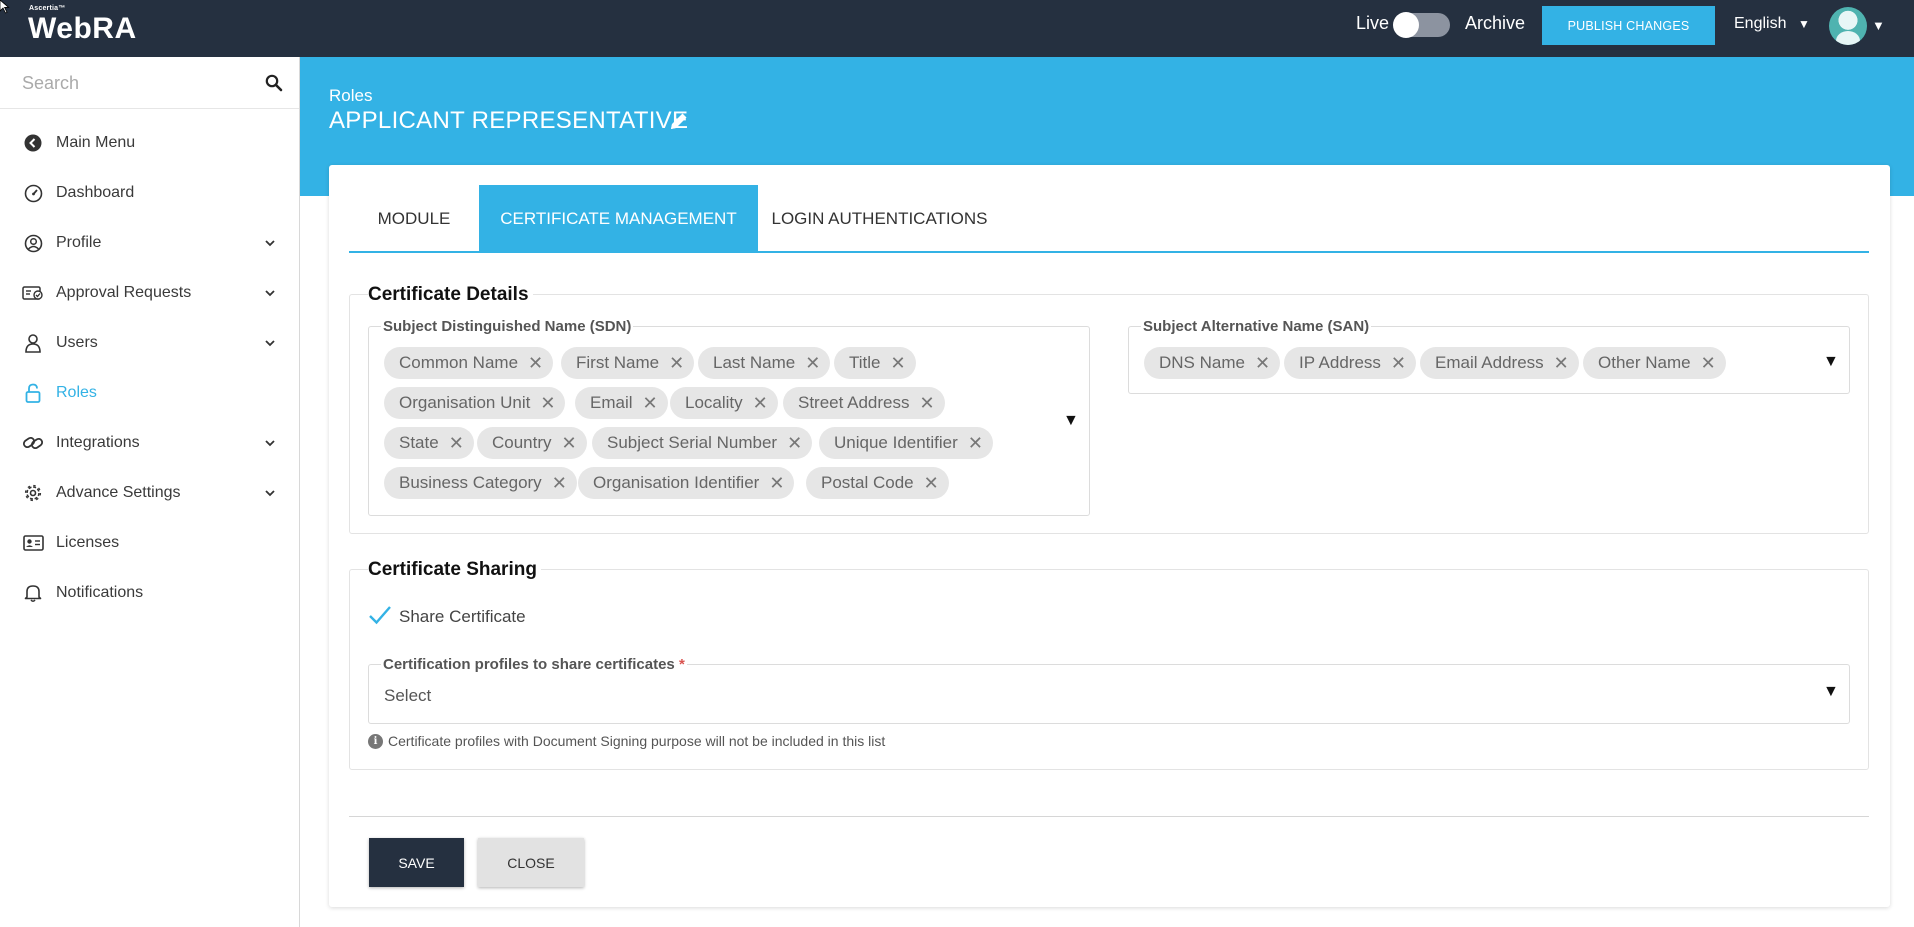 The height and width of the screenshot is (927, 1914). Describe the element at coordinates (1495, 23) in the screenshot. I see `archive-label: Archive` at that location.